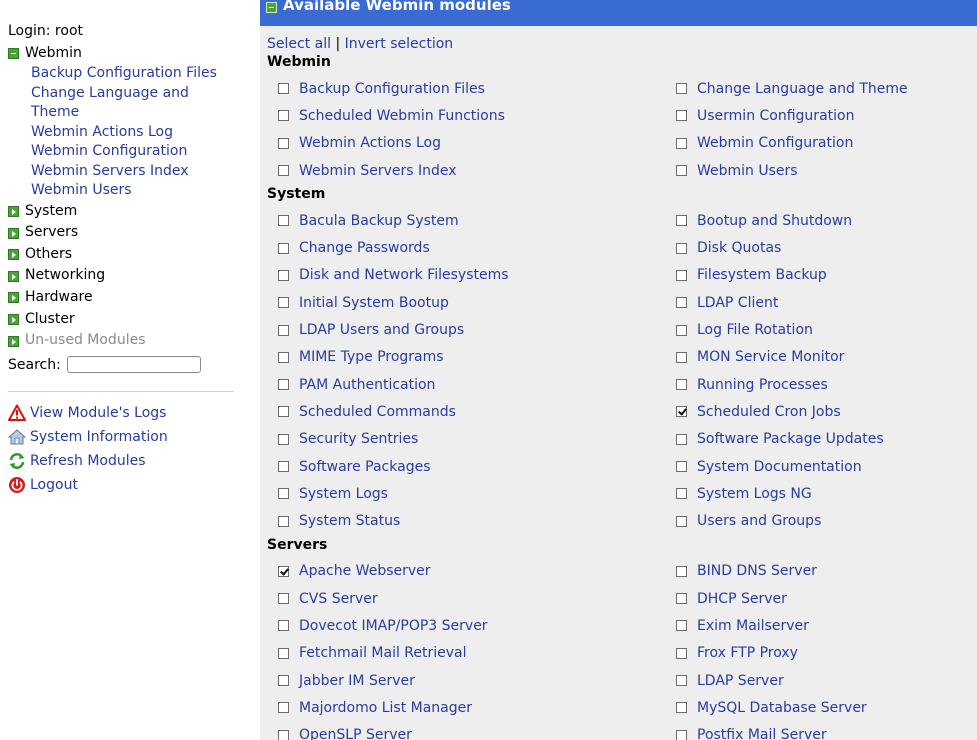 This screenshot has height=740, width=977. I want to click on module-option: Software Package Updates, so click(815, 439).